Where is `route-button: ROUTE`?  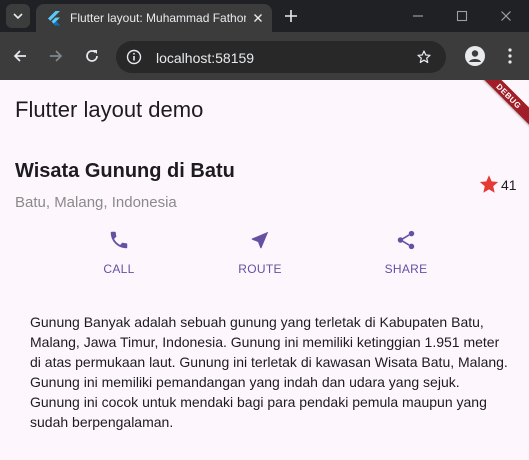
route-button: ROUTE is located at coordinates (260, 252).